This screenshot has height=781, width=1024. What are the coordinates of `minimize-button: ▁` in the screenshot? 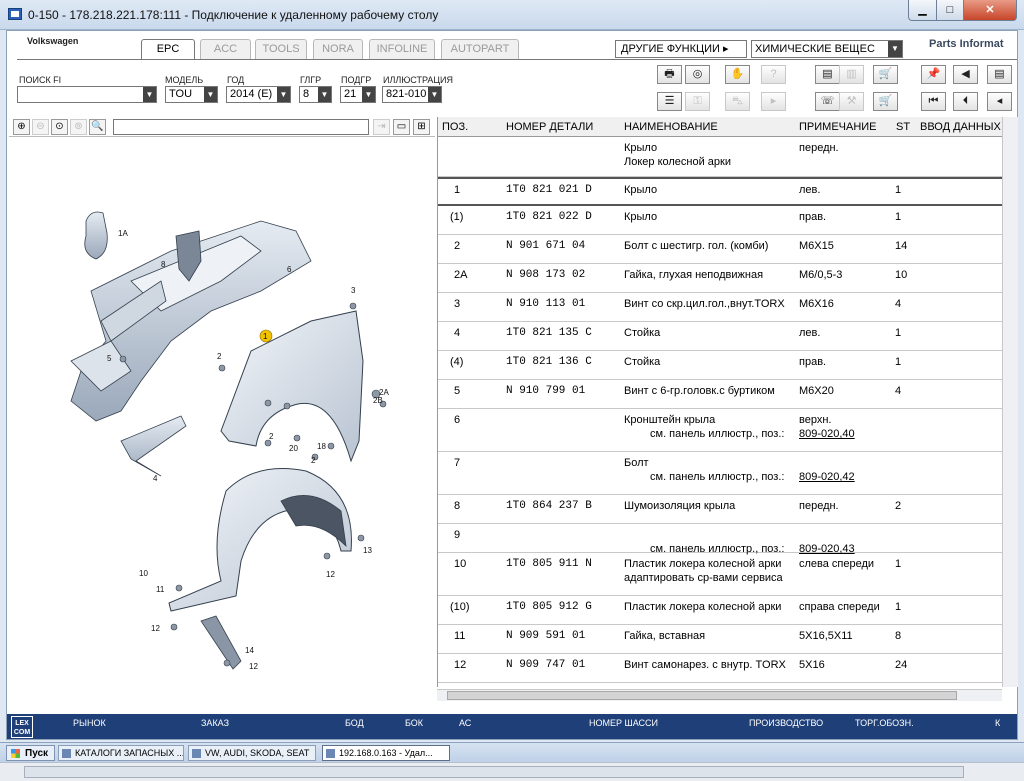 It's located at (922, 10).